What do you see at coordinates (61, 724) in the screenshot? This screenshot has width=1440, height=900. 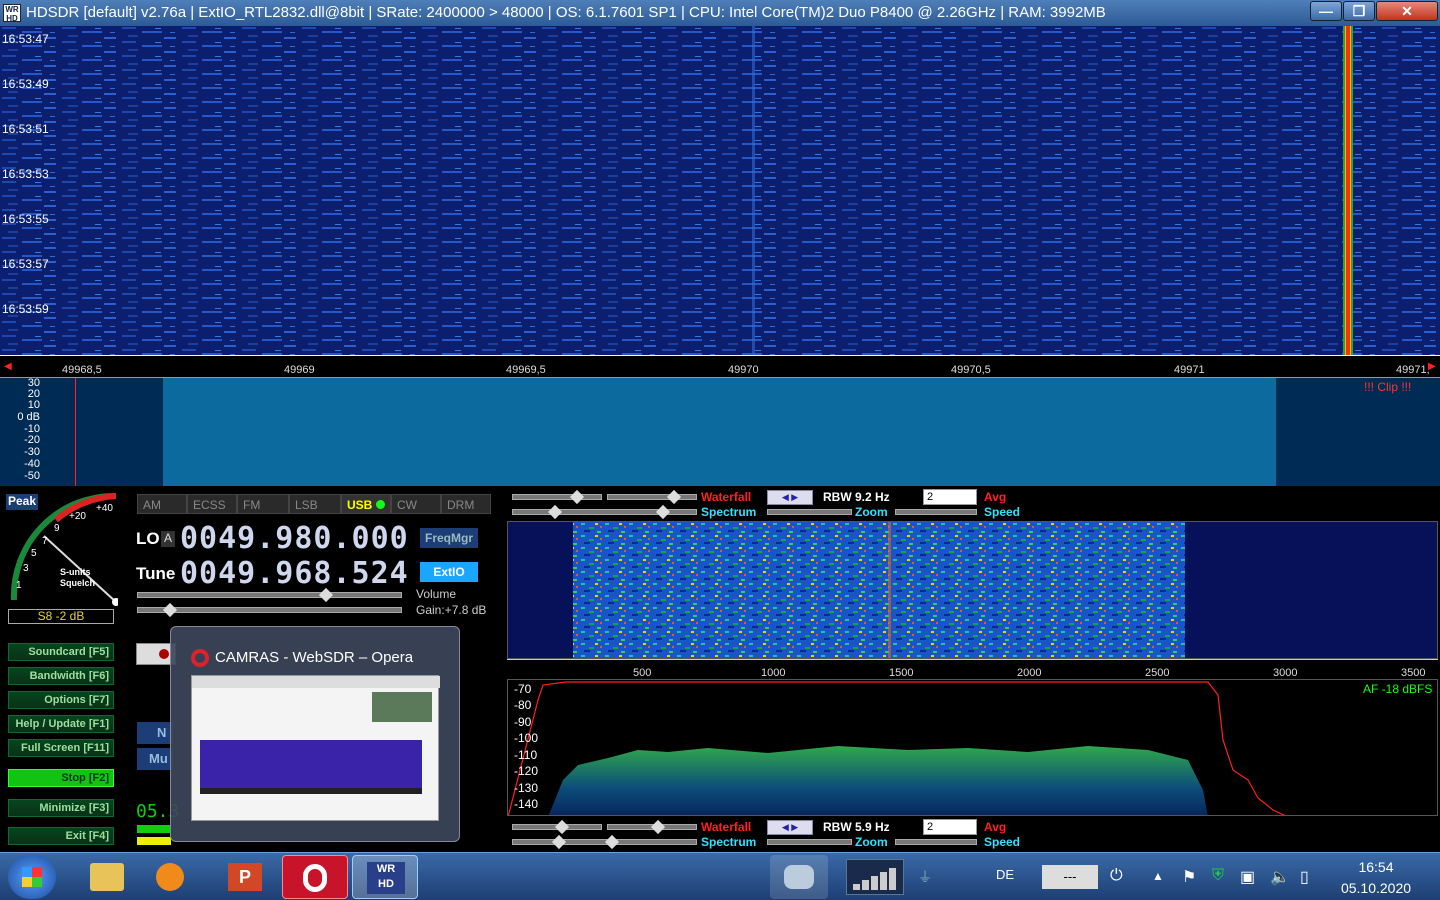 I see `help-update-button: Help / Update [F1]` at bounding box center [61, 724].